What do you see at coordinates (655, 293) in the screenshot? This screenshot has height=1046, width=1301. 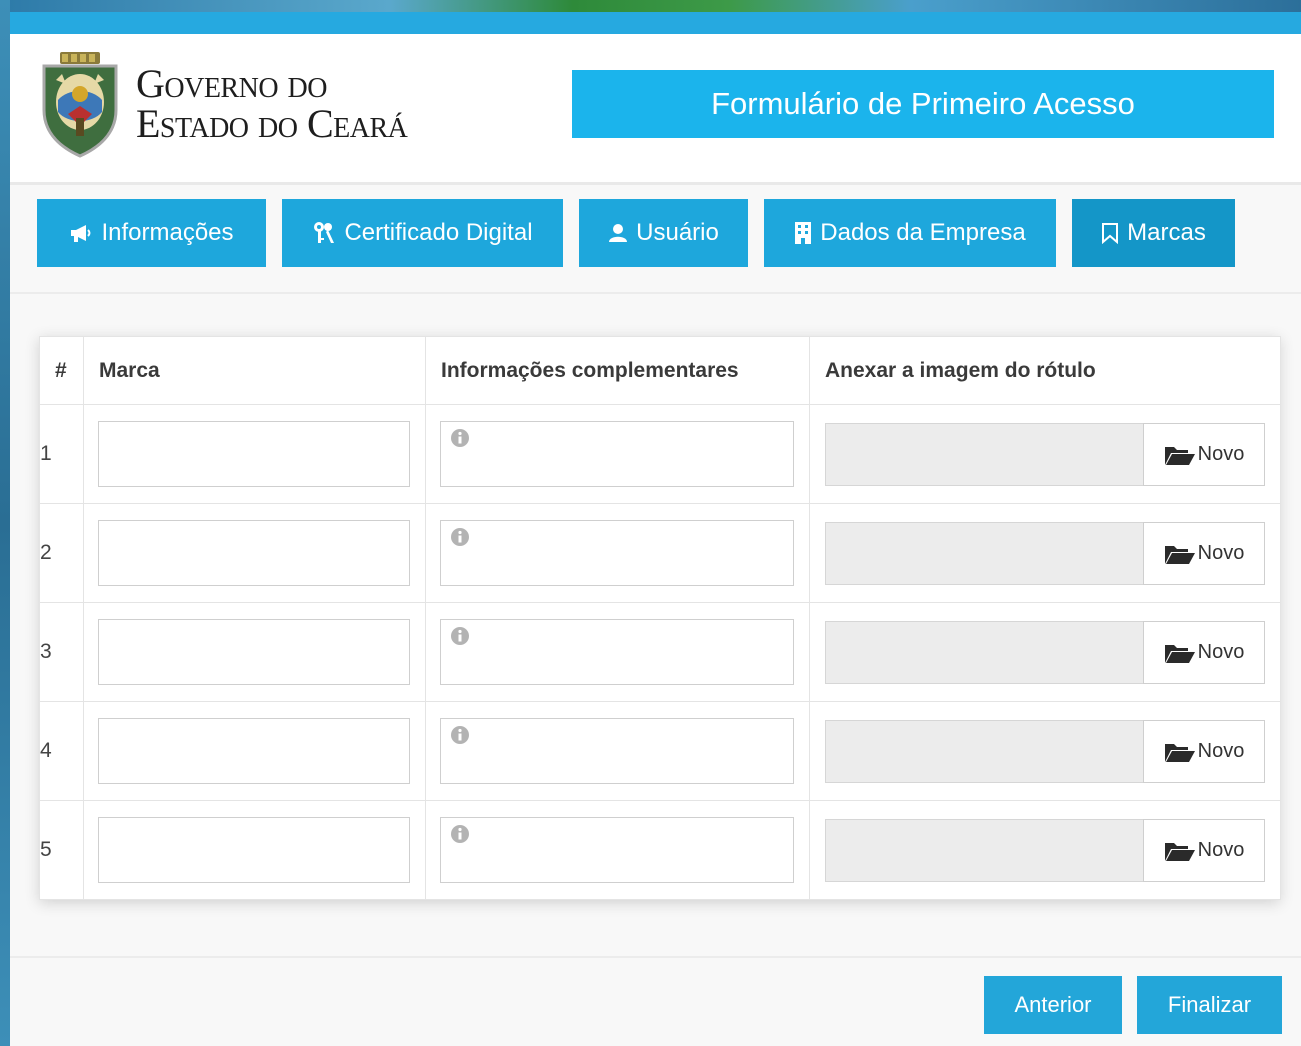 I see `tabs-divider` at bounding box center [655, 293].